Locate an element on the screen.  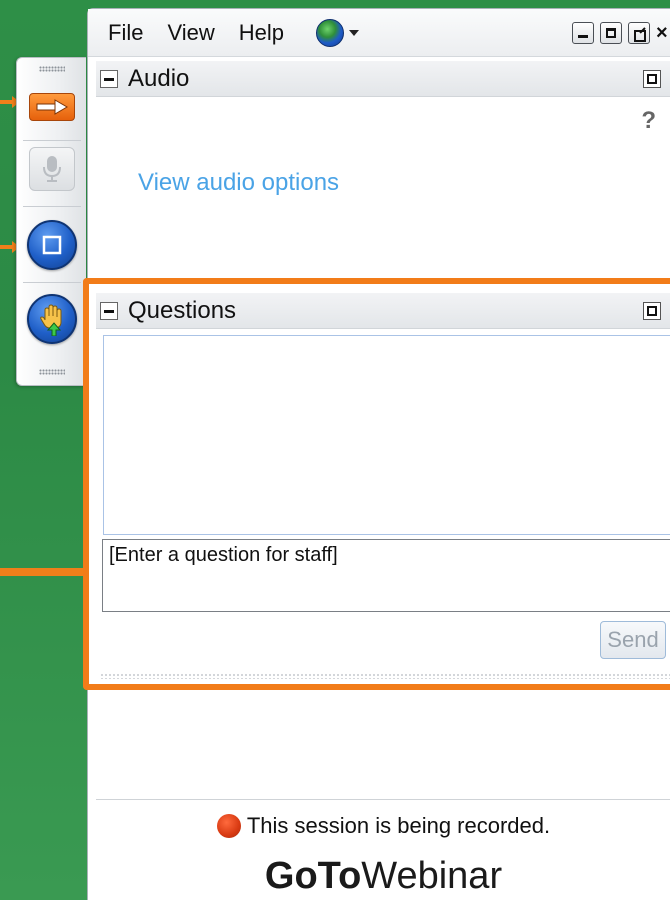
recording-status-text: This session is being recorded. is located at coordinates (398, 825).